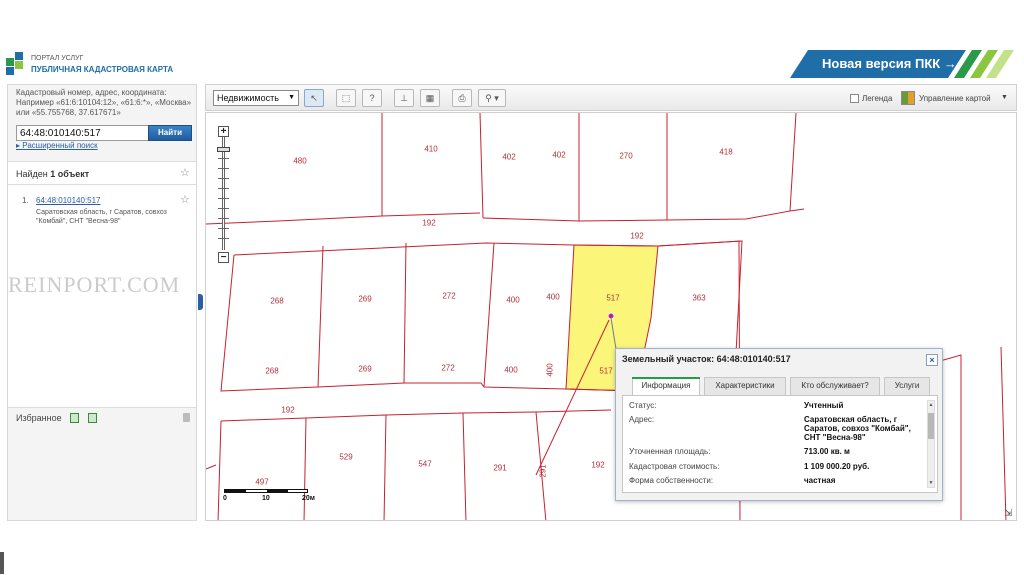  Describe the element at coordinates (1008, 513) in the screenshot. I see `resize-corner-icon: ⇲` at that location.